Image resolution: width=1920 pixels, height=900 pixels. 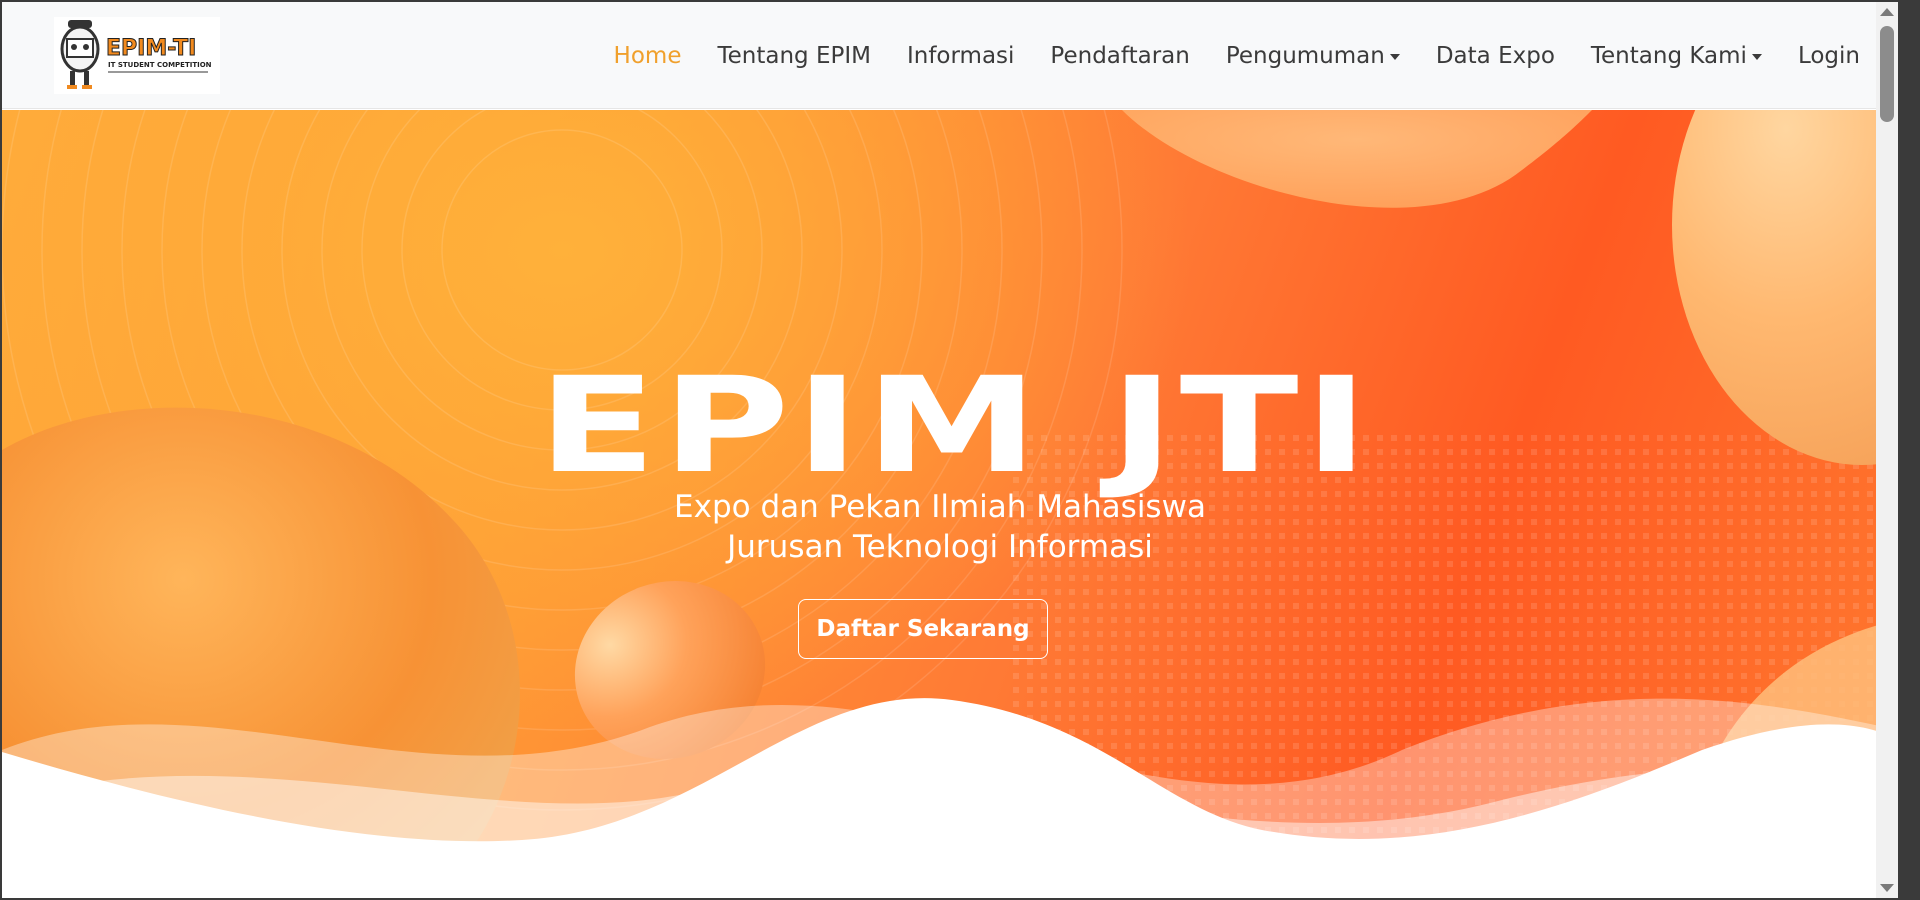 What do you see at coordinates (1305, 55) in the screenshot?
I see `nav-pengumuman-label: Pengumuman` at bounding box center [1305, 55].